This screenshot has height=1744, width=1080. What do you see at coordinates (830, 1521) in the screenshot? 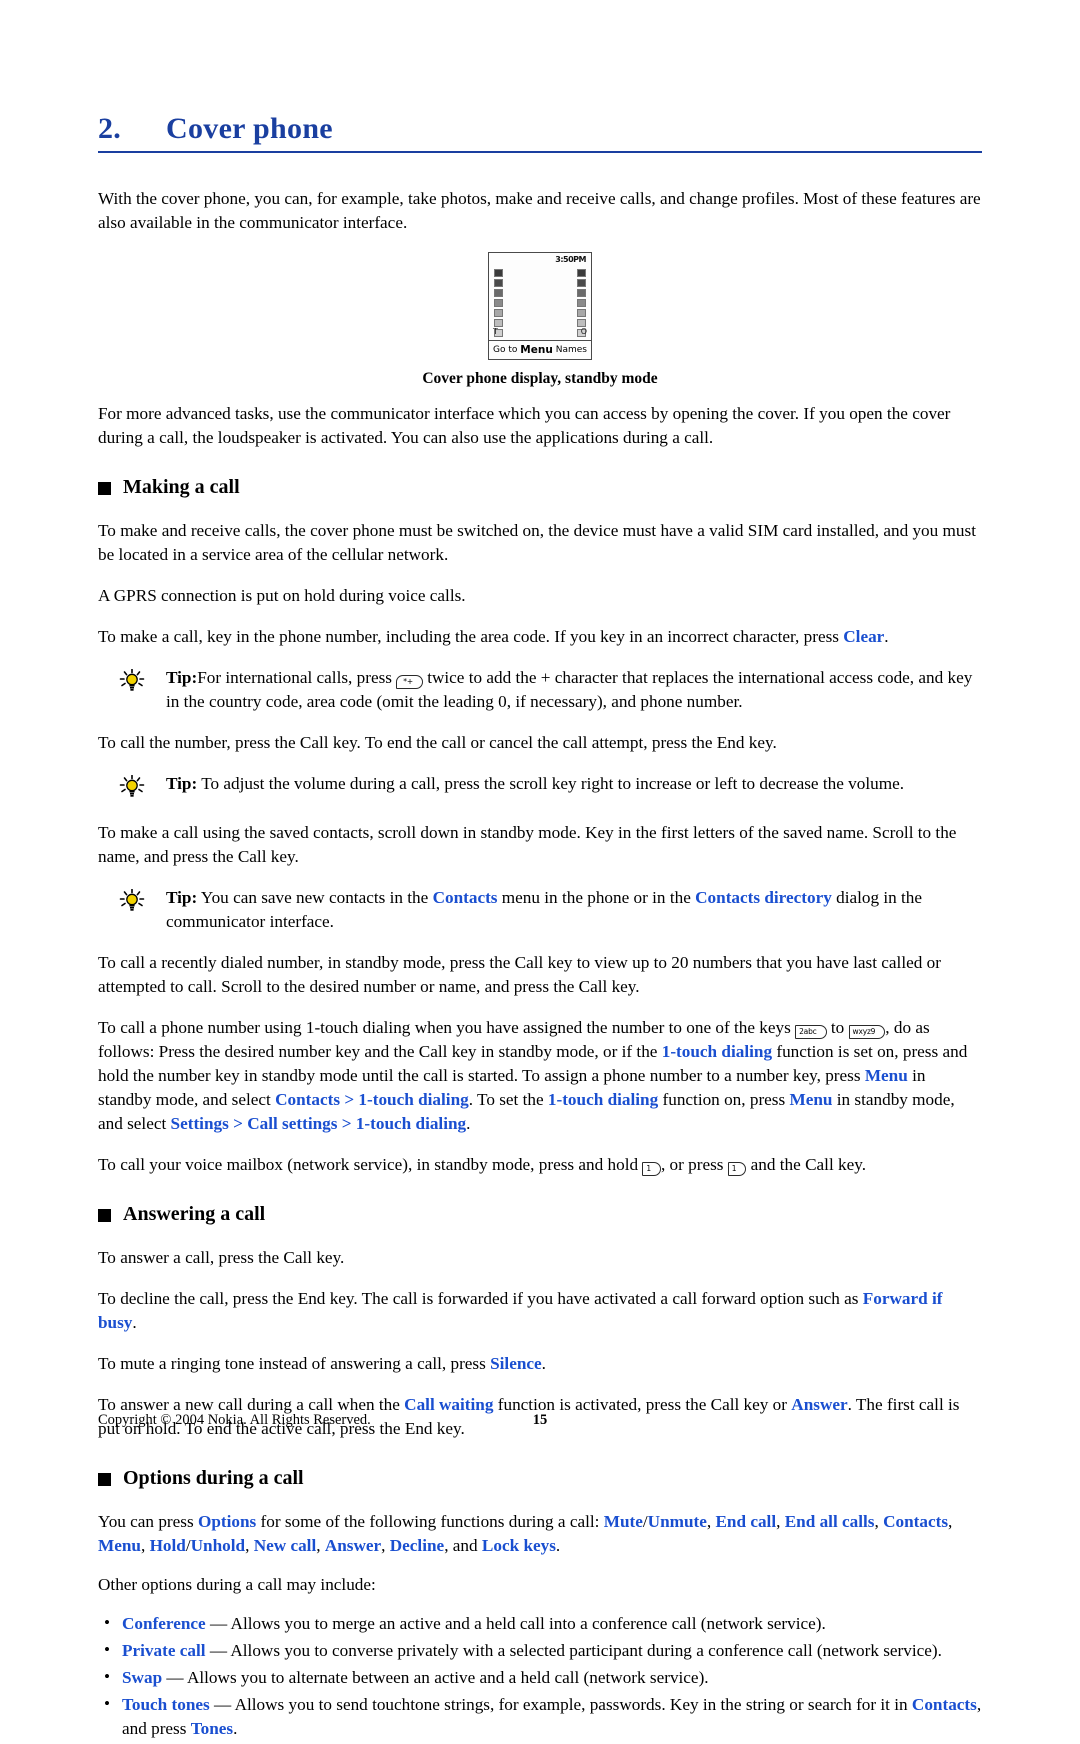
I see `link-end-all-calls: End all calls` at bounding box center [830, 1521].